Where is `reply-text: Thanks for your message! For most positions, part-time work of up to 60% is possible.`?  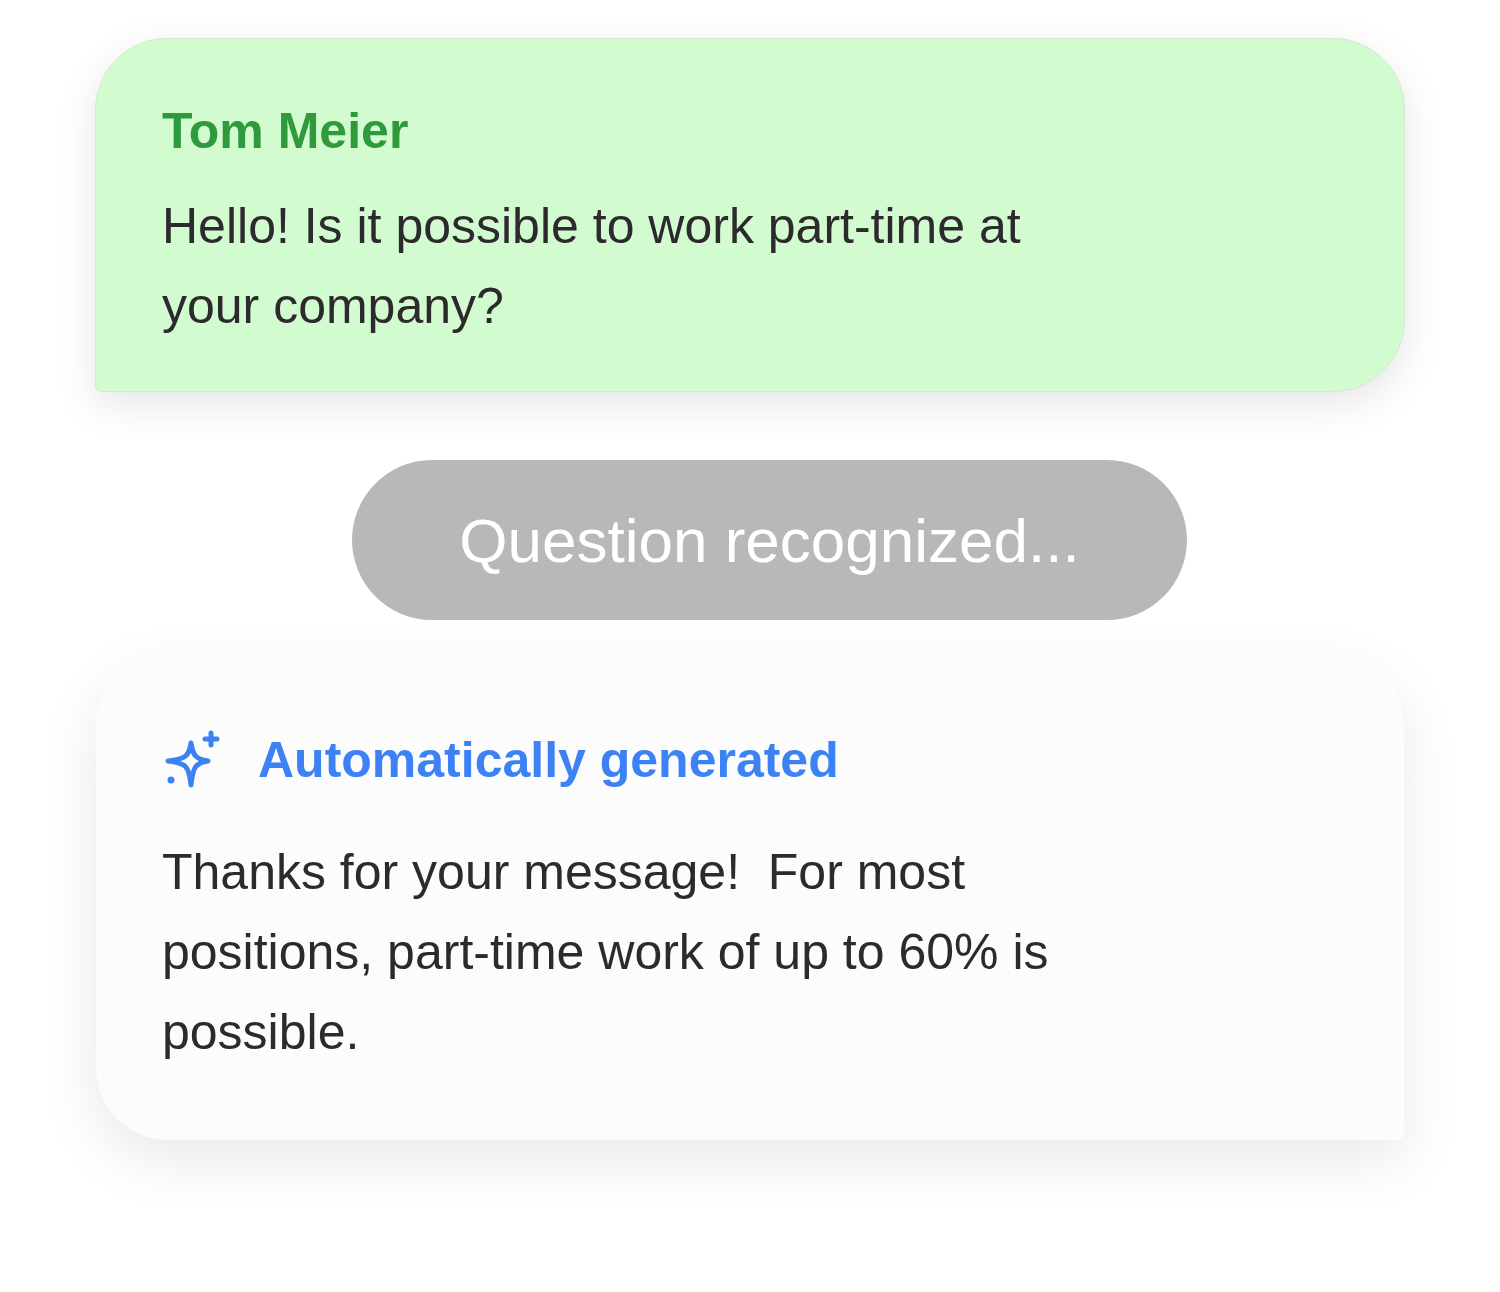
reply-text: Thanks for your message! For most positions, part-time work of up to 60% is possible. is located at coordinates (606, 952).